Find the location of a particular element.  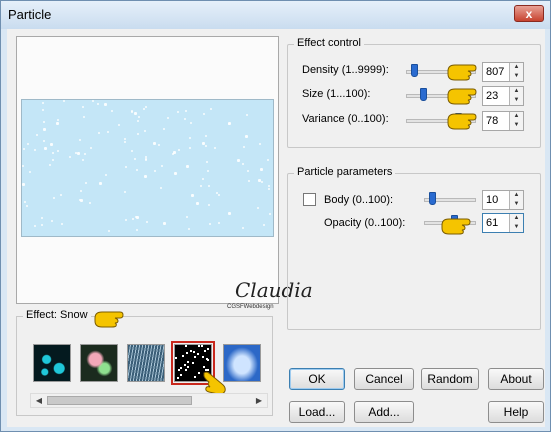

effect-thumb-bokeh is located at coordinates (99, 363).